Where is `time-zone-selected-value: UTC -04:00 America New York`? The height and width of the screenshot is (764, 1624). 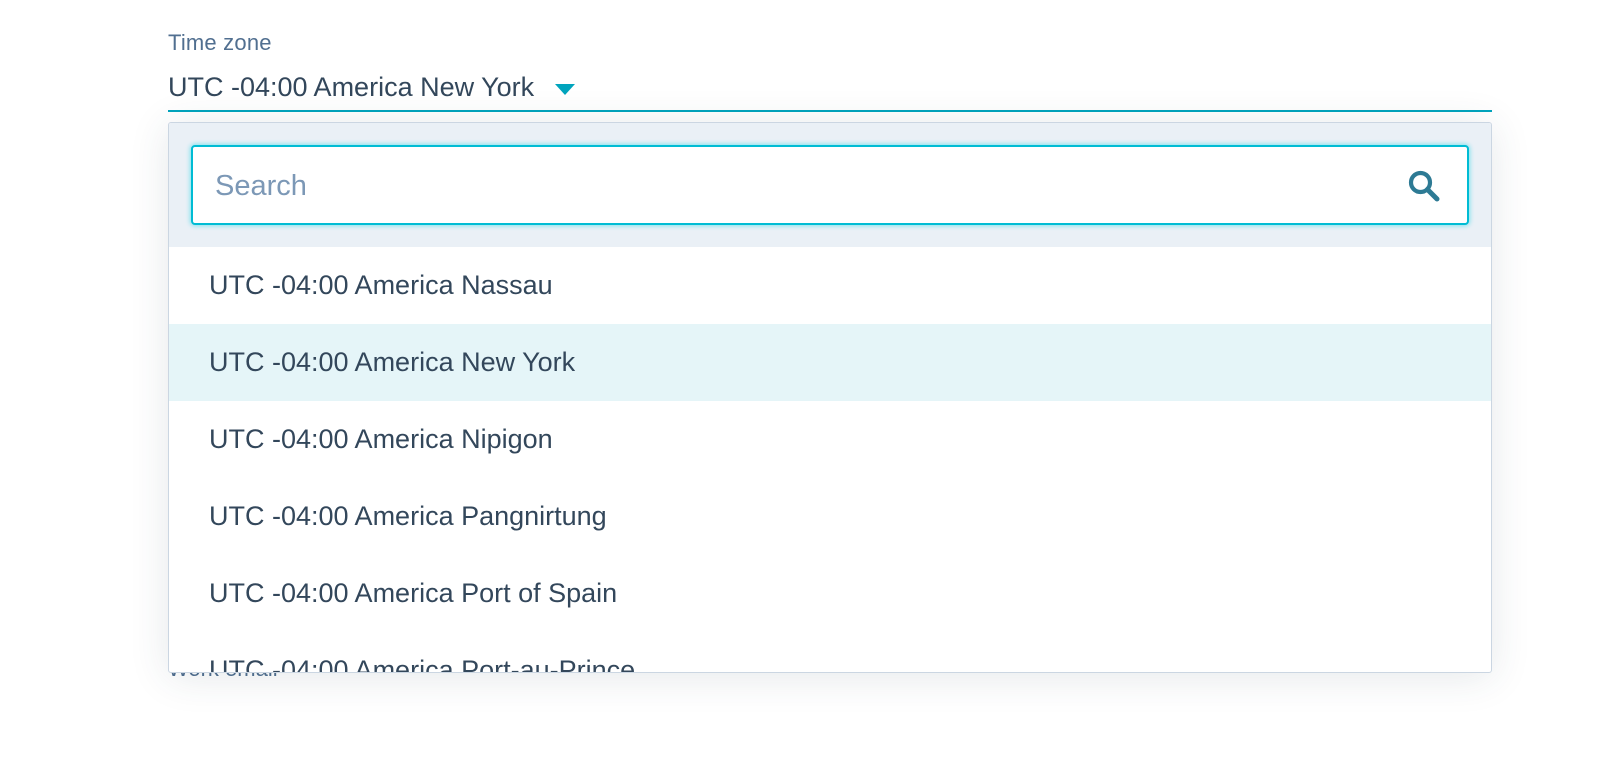
time-zone-selected-value: UTC -04:00 America New York is located at coordinates (351, 87).